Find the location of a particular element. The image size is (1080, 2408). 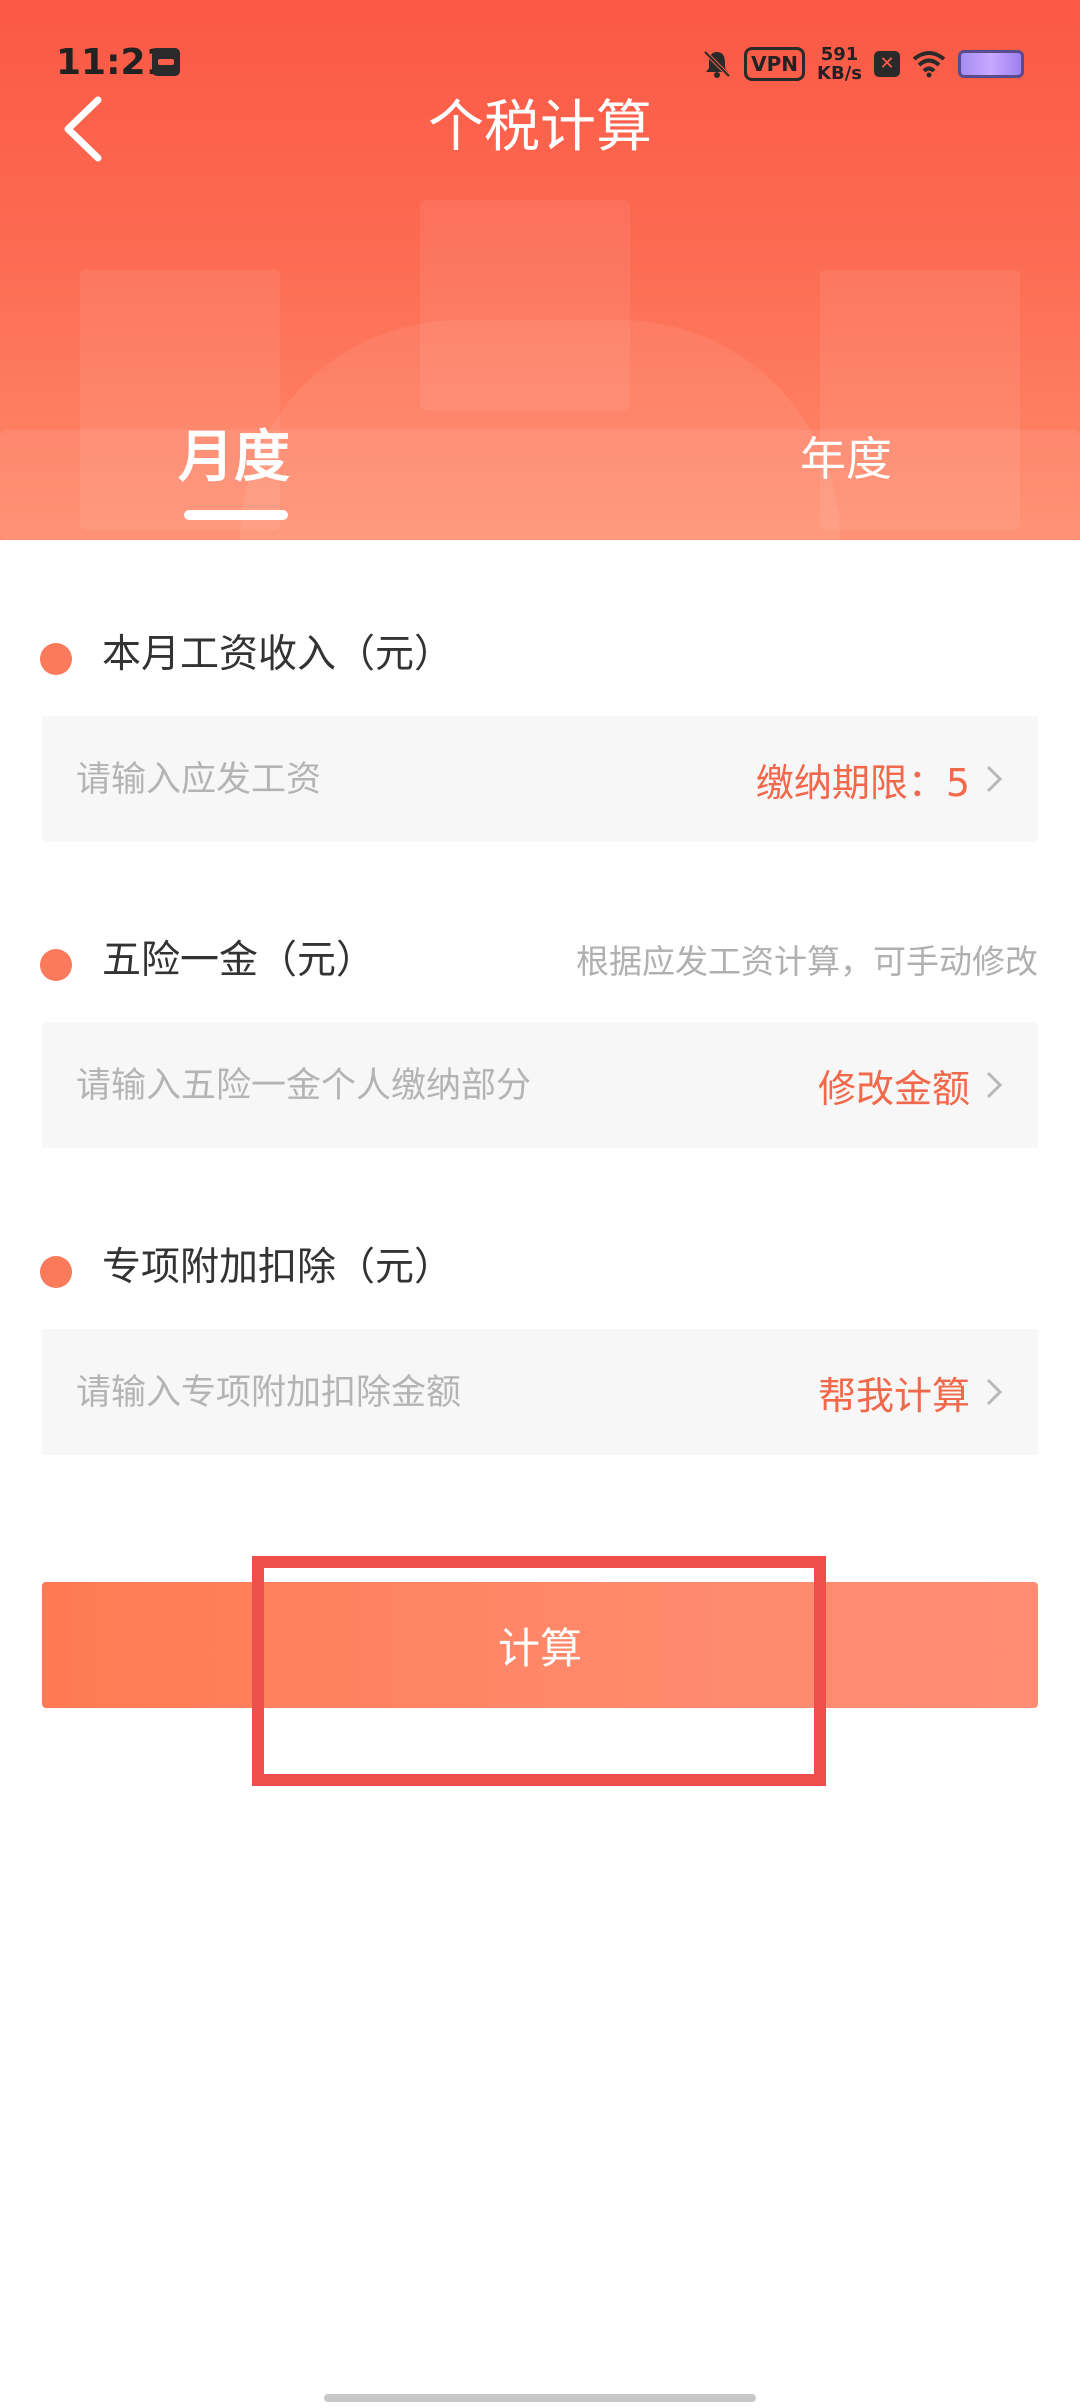

status-icons: VPN 591 KB/s ✕ is located at coordinates (863, 64).